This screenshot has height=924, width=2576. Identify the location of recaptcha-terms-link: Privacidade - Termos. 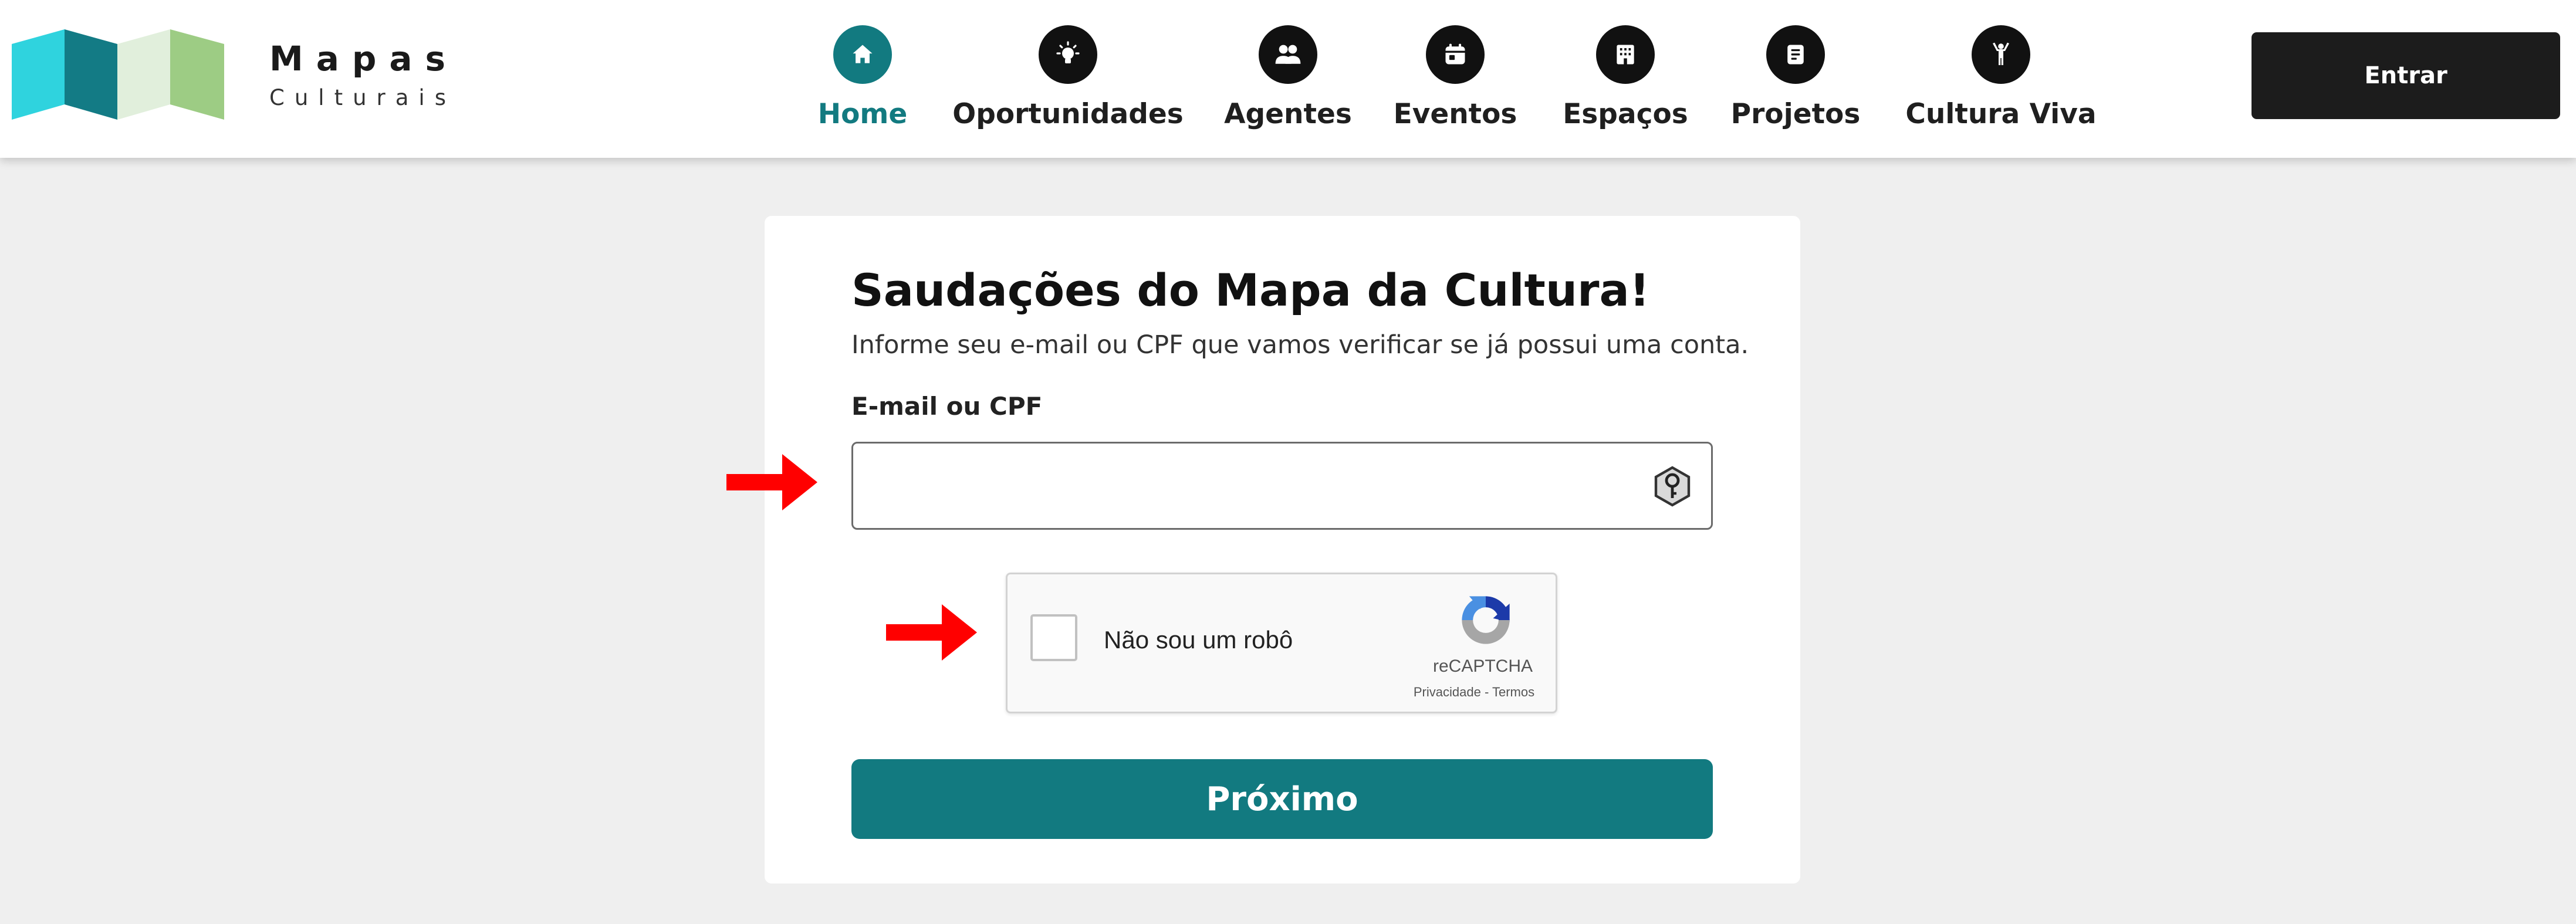
(1474, 692).